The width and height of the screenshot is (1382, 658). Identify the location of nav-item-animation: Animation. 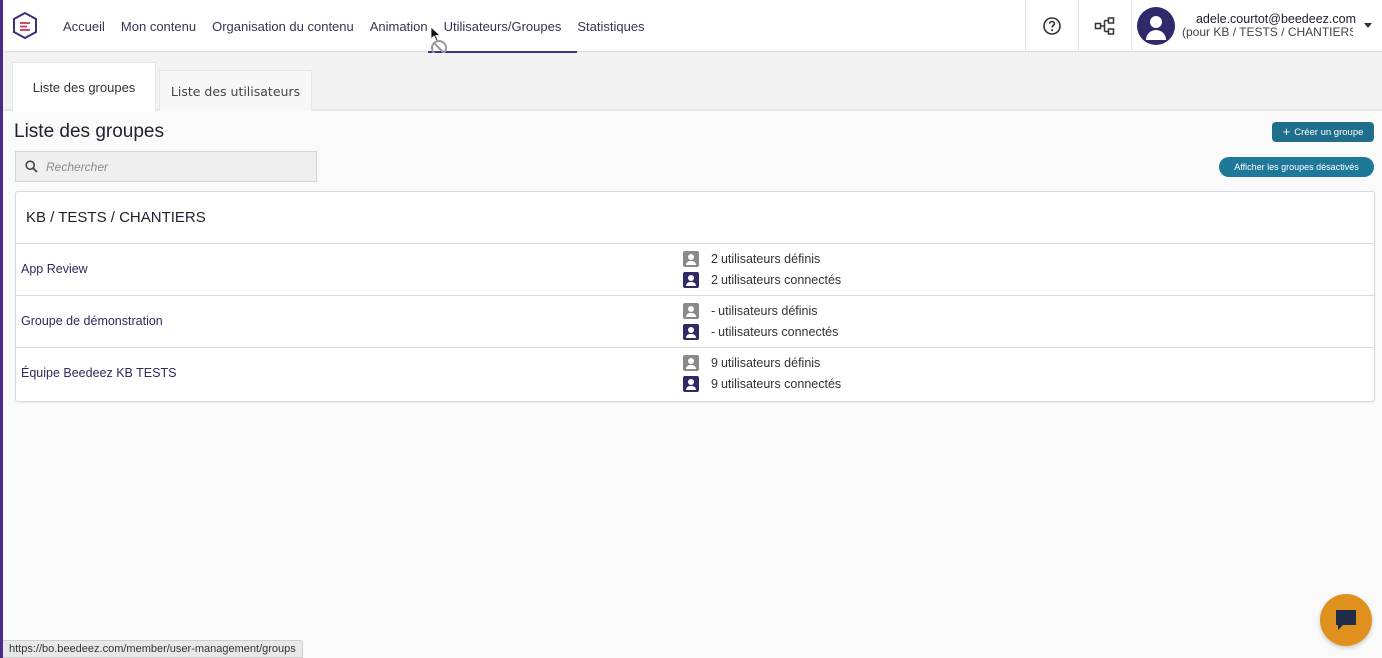
(399, 26).